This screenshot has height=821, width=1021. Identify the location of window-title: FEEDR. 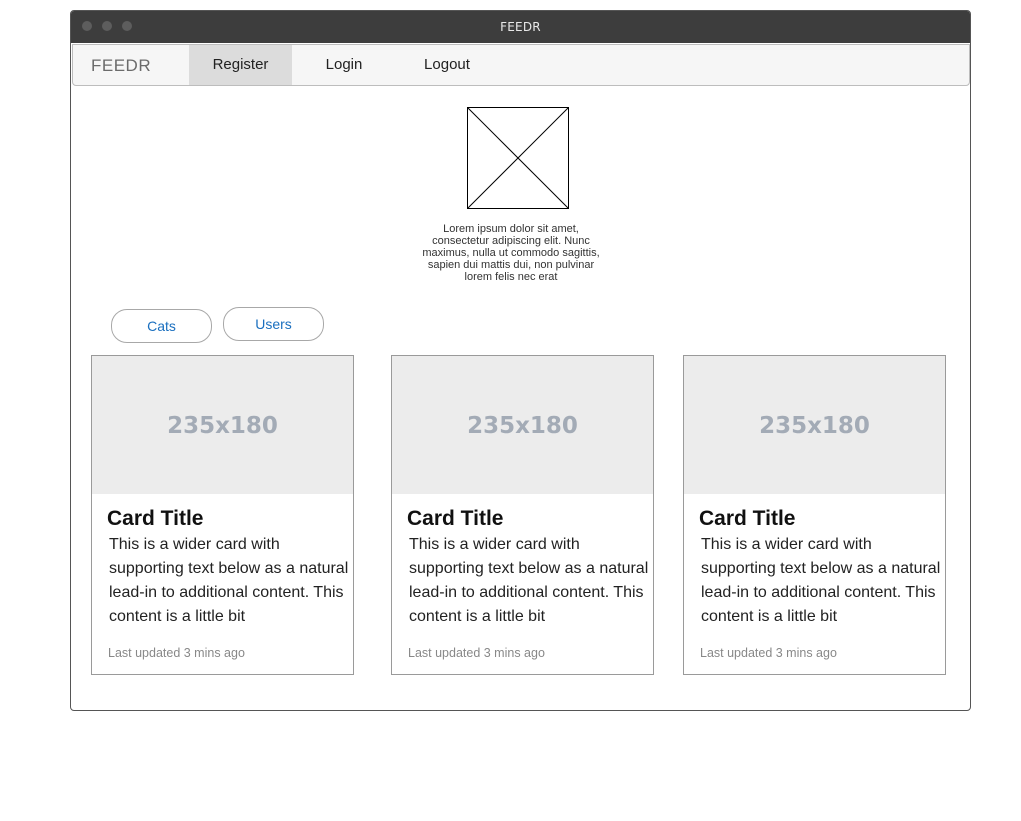
(520, 27).